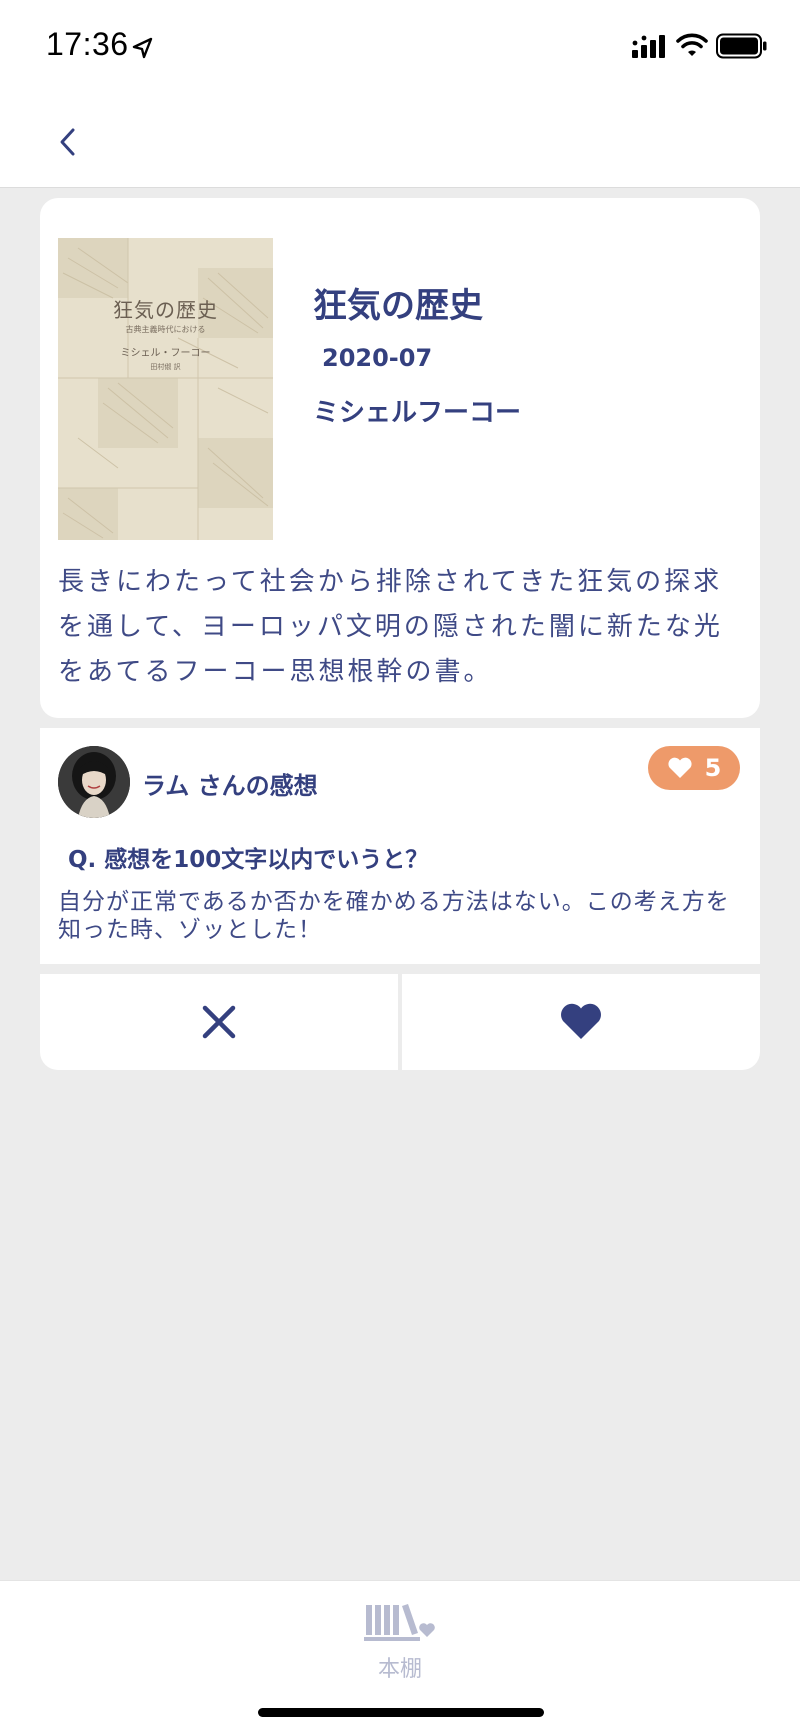  Describe the element at coordinates (417, 413) in the screenshot. I see `book-author: ミシェルフーコー` at that location.